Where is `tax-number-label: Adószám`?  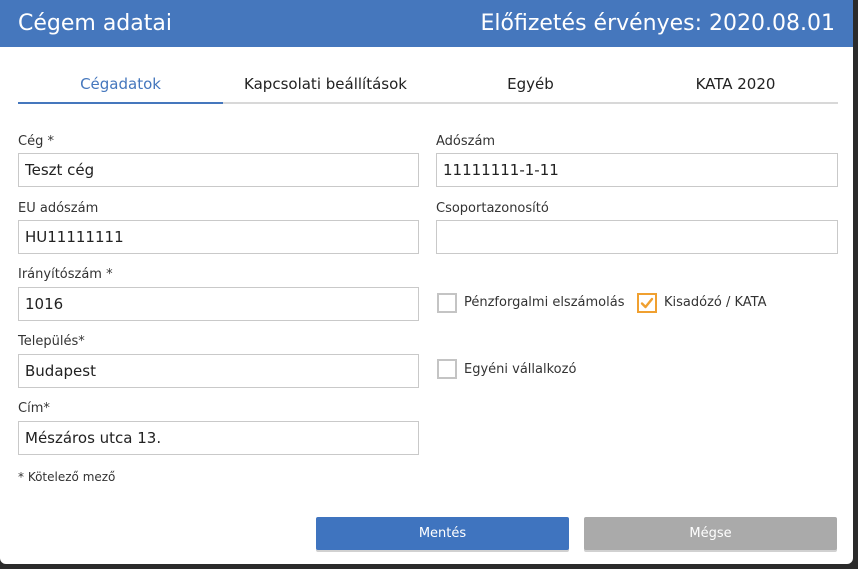 tax-number-label: Adószám is located at coordinates (466, 141).